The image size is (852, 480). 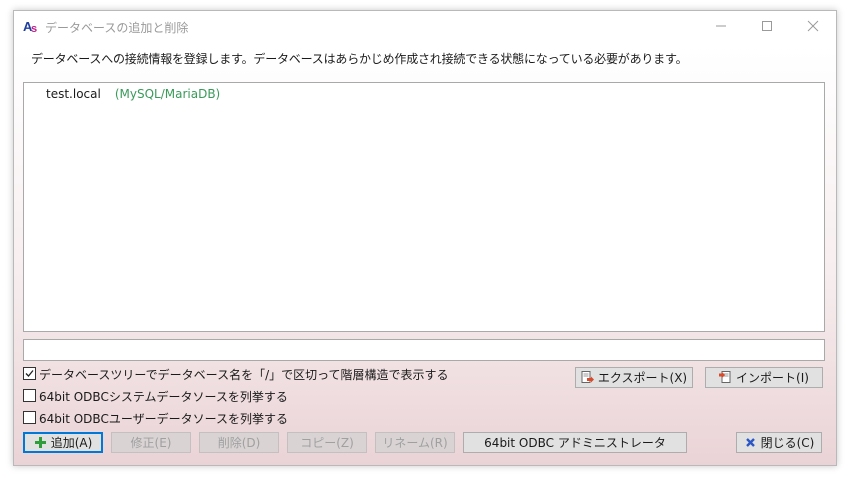 I want to click on rename-button-label: リネーム(R), so click(x=415, y=443).